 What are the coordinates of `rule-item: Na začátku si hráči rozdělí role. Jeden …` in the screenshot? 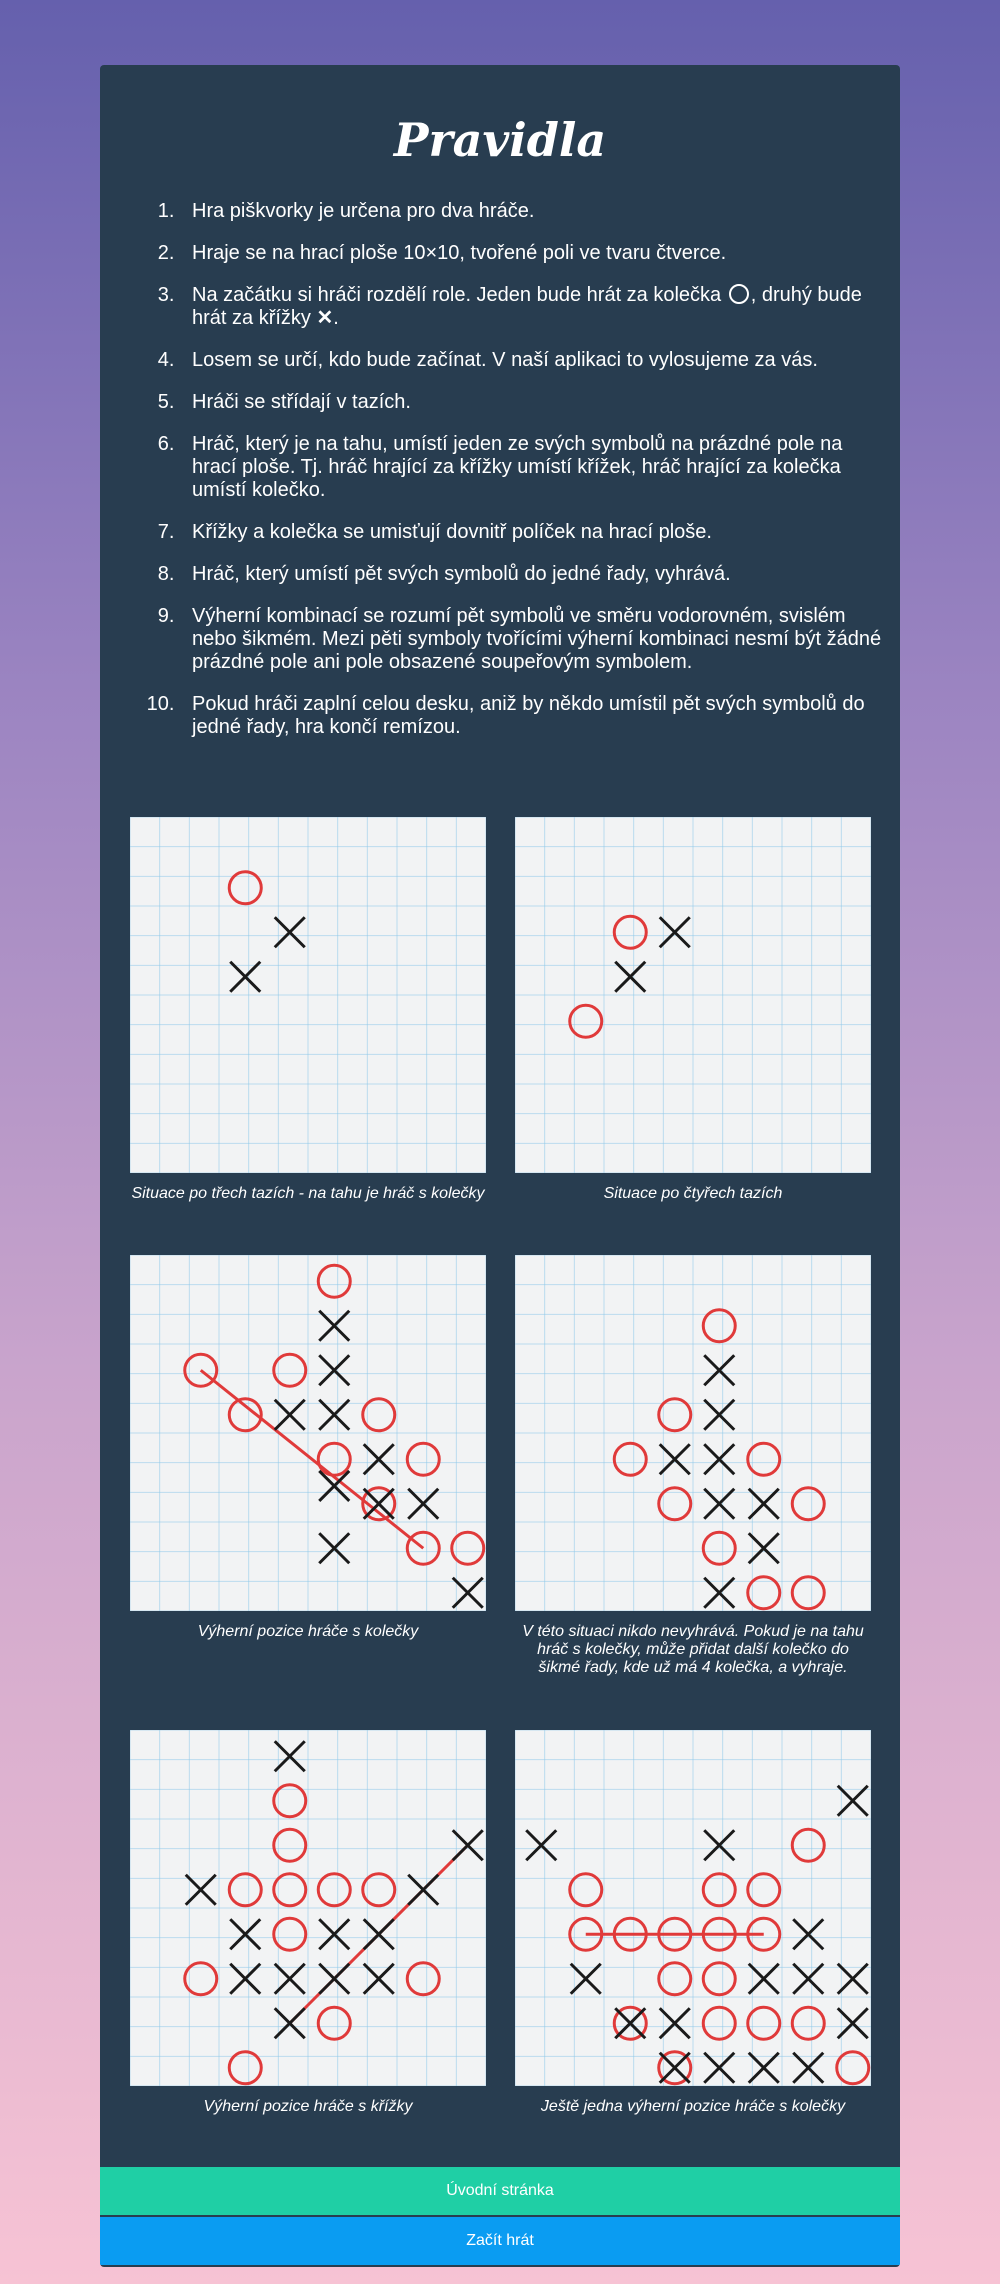 It's located at (535, 307).